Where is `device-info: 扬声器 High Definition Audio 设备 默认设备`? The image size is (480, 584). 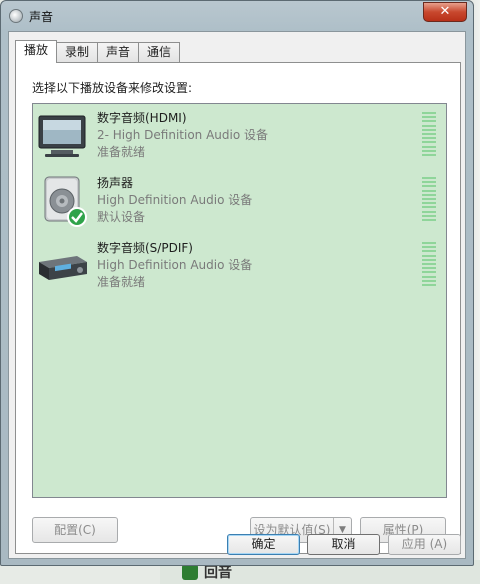
device-info: 扬声器 High Definition Audio 设备 默认设备 is located at coordinates (174, 200).